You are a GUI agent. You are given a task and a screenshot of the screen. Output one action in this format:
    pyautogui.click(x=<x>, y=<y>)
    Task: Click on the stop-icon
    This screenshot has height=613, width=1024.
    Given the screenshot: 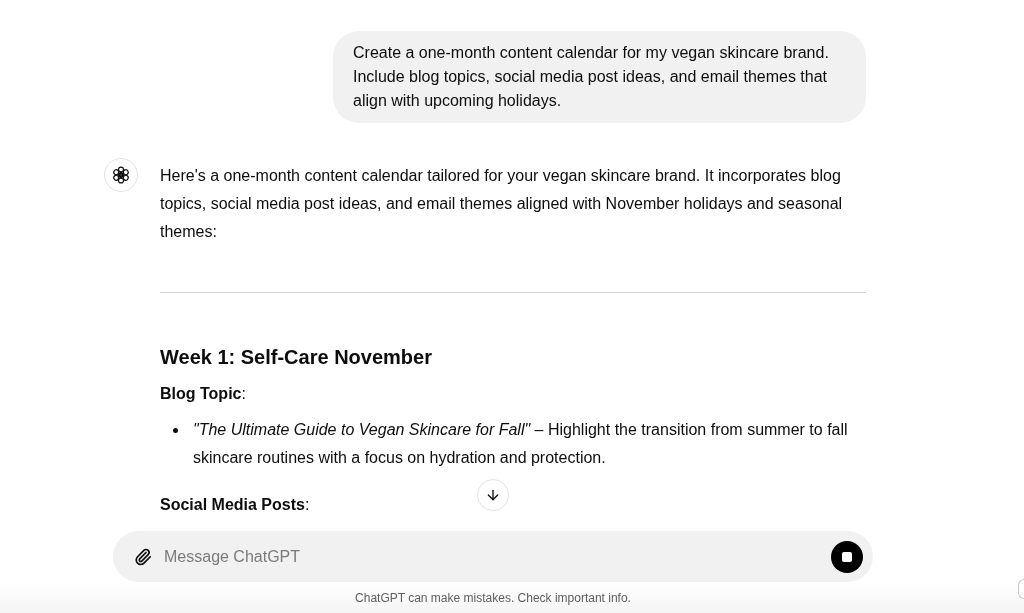 What is the action you would take?
    pyautogui.click(x=847, y=556)
    